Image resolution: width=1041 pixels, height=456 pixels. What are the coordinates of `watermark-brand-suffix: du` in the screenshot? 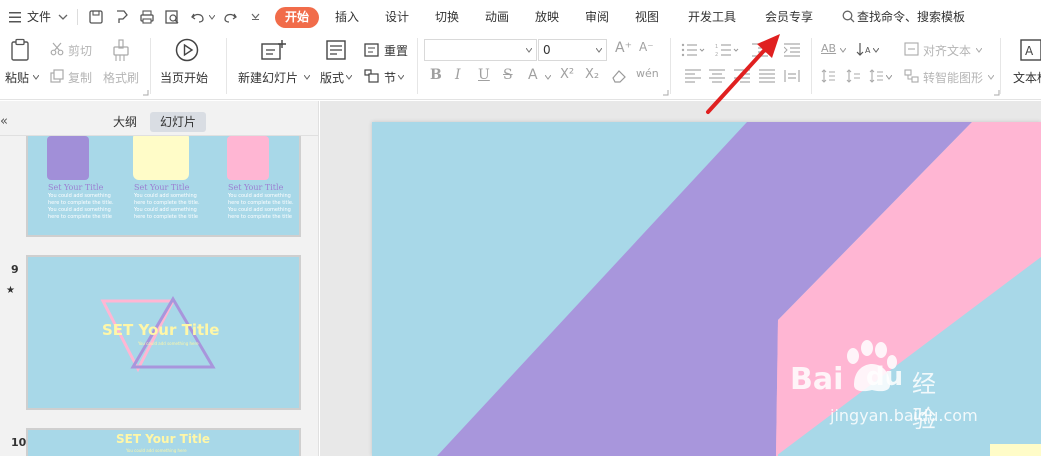 It's located at (885, 377).